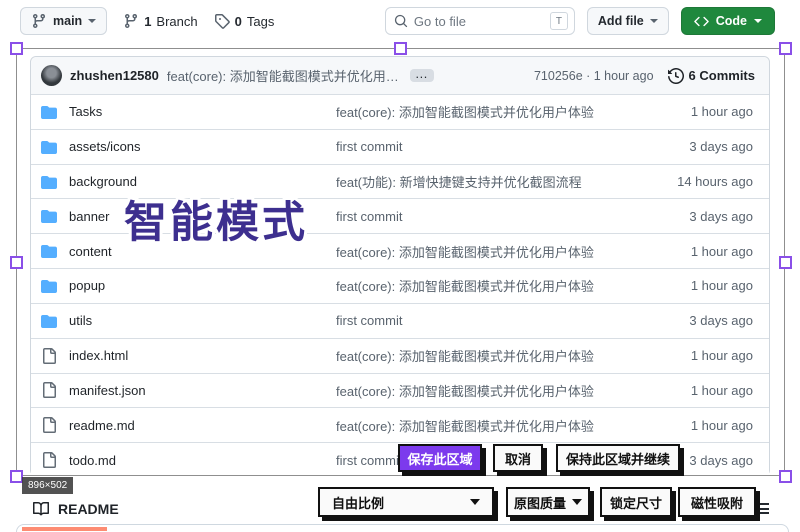 This screenshot has width=800, height=532. Describe the element at coordinates (439, 21) in the screenshot. I see `search-placeholder: Go to file` at that location.